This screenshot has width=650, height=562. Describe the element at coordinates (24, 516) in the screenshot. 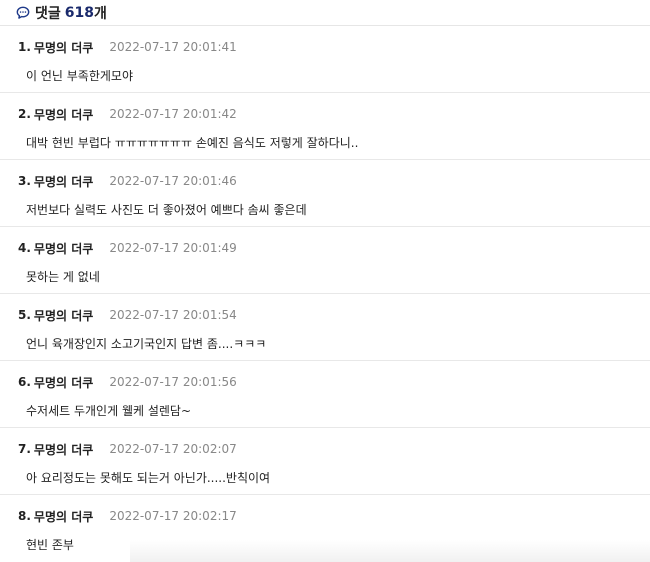

I see `comment-number: 8.` at that location.